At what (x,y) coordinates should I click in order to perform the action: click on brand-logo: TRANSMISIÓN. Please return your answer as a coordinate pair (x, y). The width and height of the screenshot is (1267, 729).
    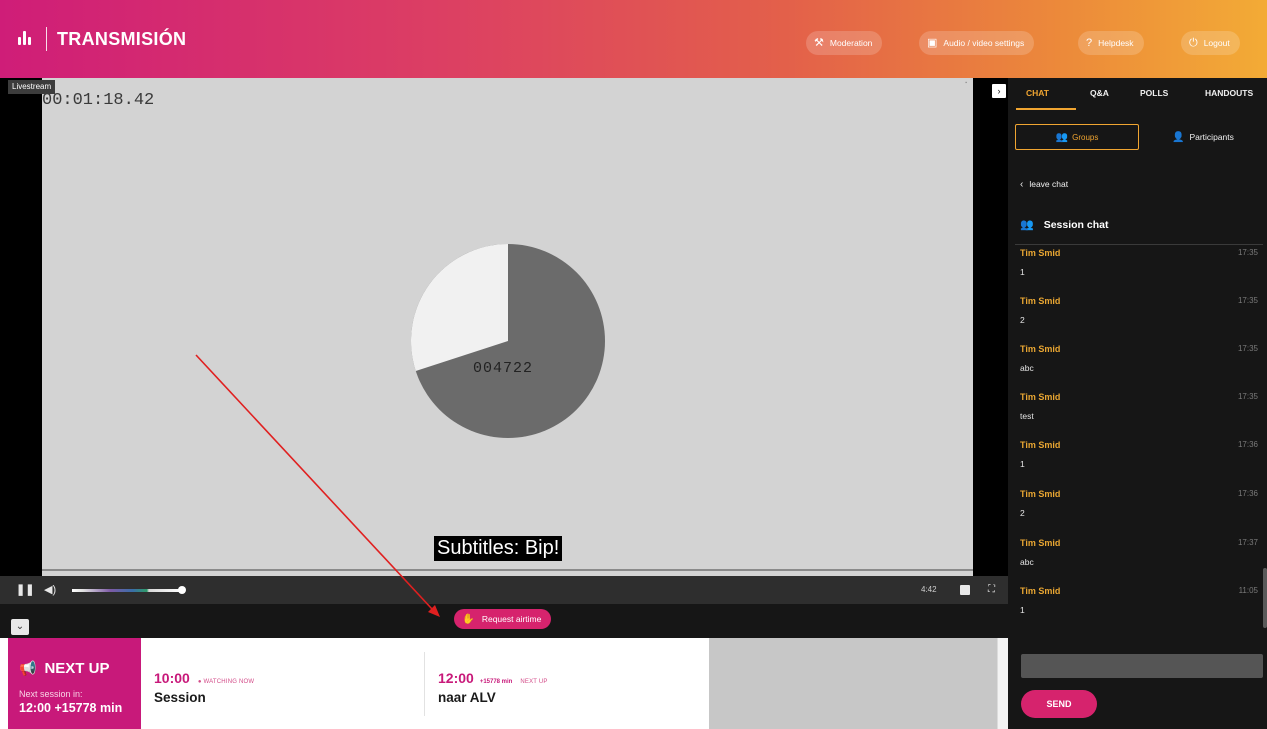
    Looking at the image, I should click on (101, 39).